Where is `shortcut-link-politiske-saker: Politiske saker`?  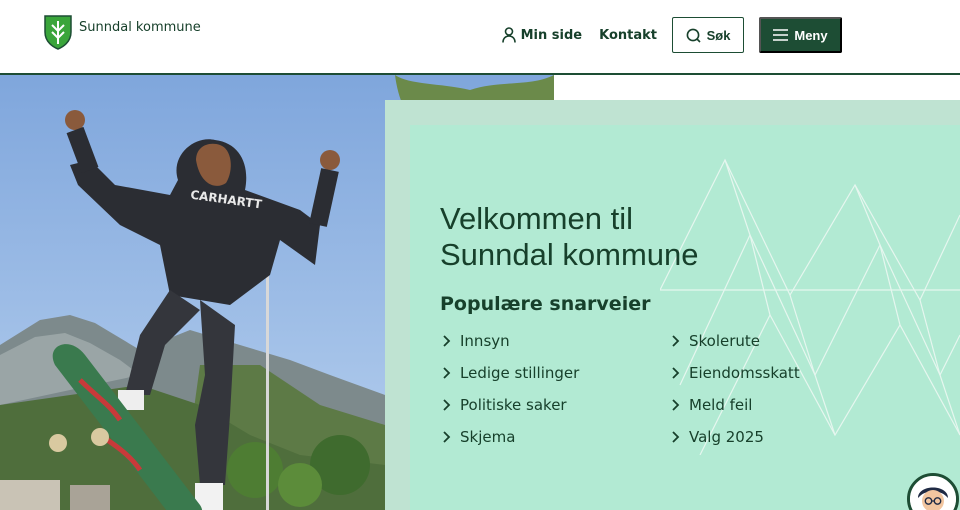
shortcut-link-politiske-saker: Politiske saker is located at coordinates (554, 405).